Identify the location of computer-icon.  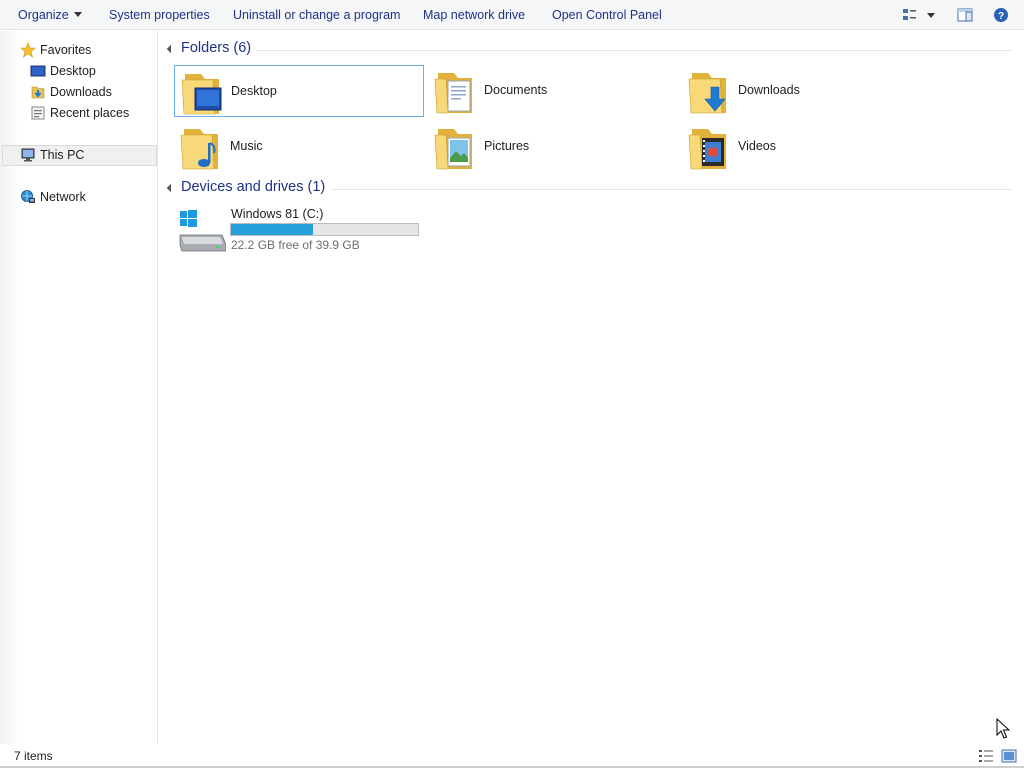
(28, 155).